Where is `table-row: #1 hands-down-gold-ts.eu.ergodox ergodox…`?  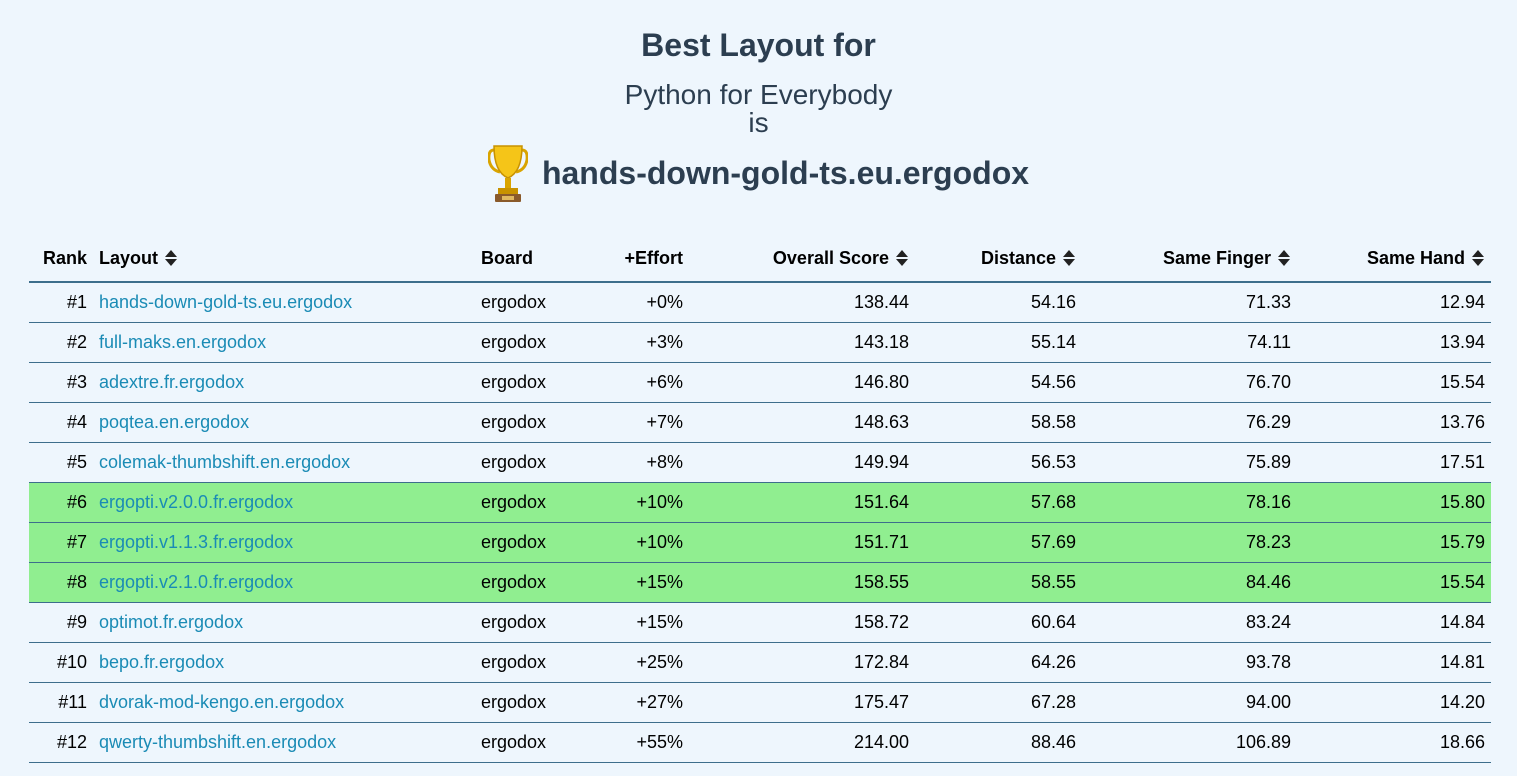 table-row: #1 hands-down-gold-ts.eu.ergodox ergodox… is located at coordinates (760, 302).